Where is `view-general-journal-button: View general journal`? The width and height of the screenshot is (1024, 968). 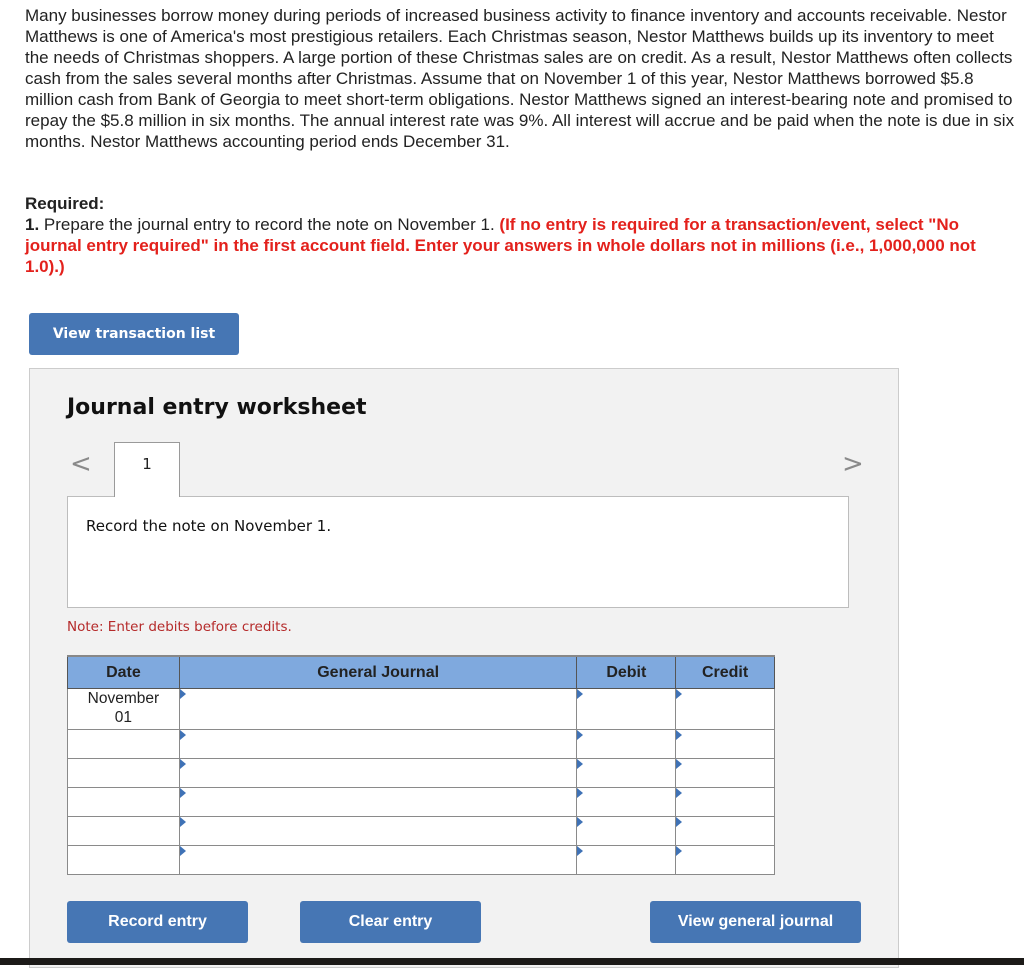 view-general-journal-button: View general journal is located at coordinates (755, 922).